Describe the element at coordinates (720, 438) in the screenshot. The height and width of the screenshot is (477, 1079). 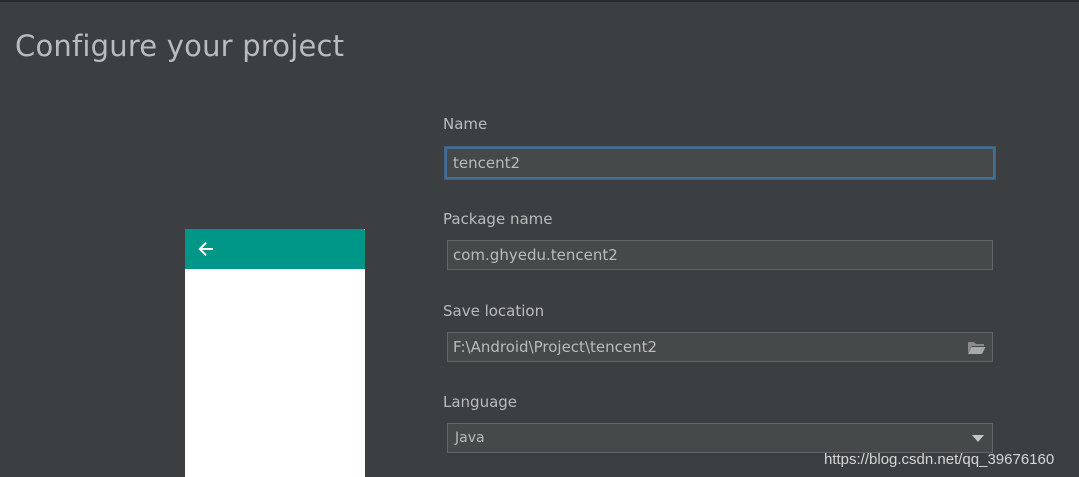
I see `language-select: Java` at that location.